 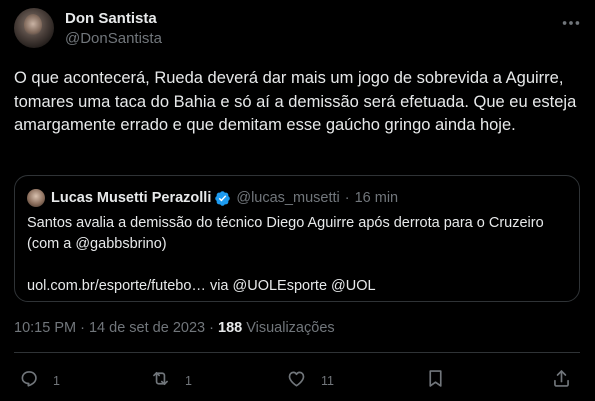 I want to click on more-horizontal-icon, so click(x=571, y=23).